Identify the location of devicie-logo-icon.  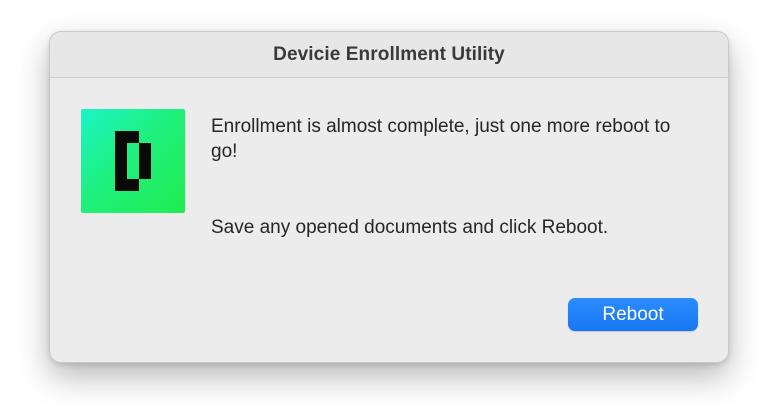
(133, 161).